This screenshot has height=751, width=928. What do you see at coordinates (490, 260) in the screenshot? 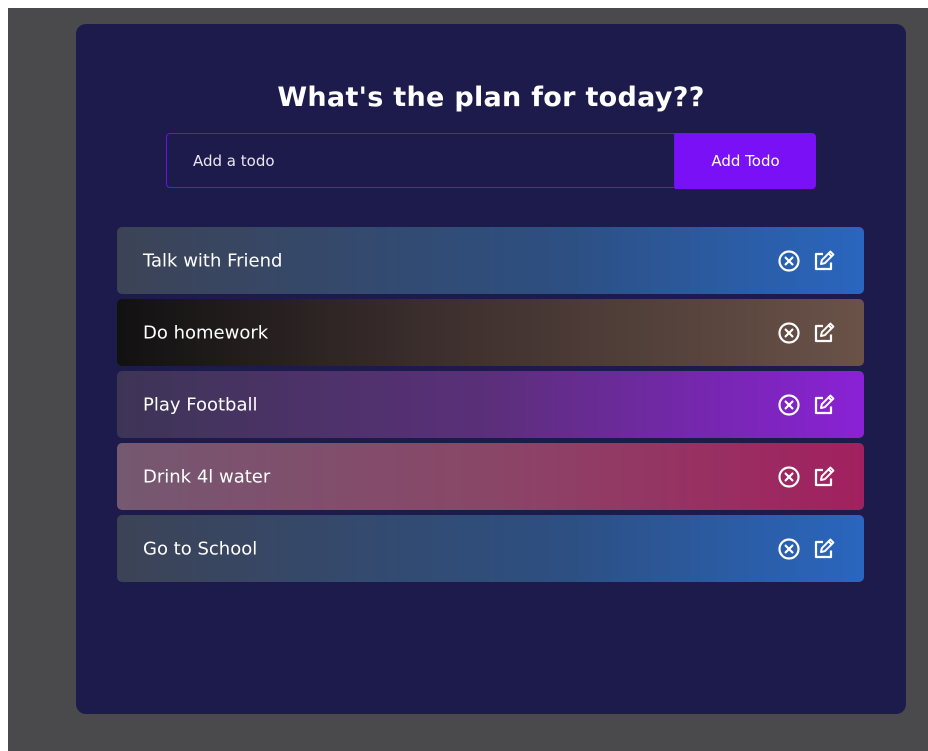
I see `todo-row: Talk with Friend` at bounding box center [490, 260].